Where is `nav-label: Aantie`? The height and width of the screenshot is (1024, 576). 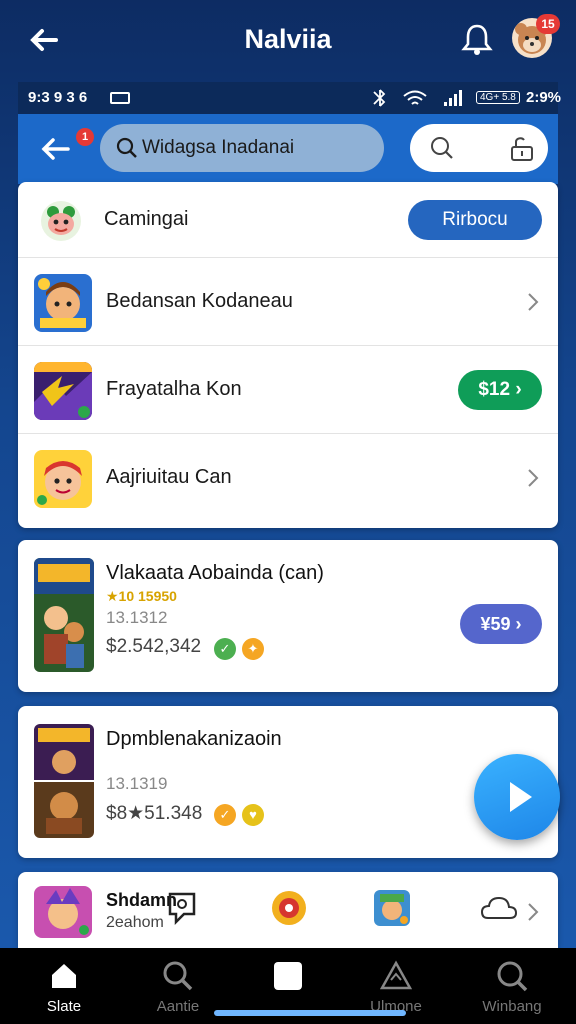 nav-label: Aantie is located at coordinates (178, 1006).